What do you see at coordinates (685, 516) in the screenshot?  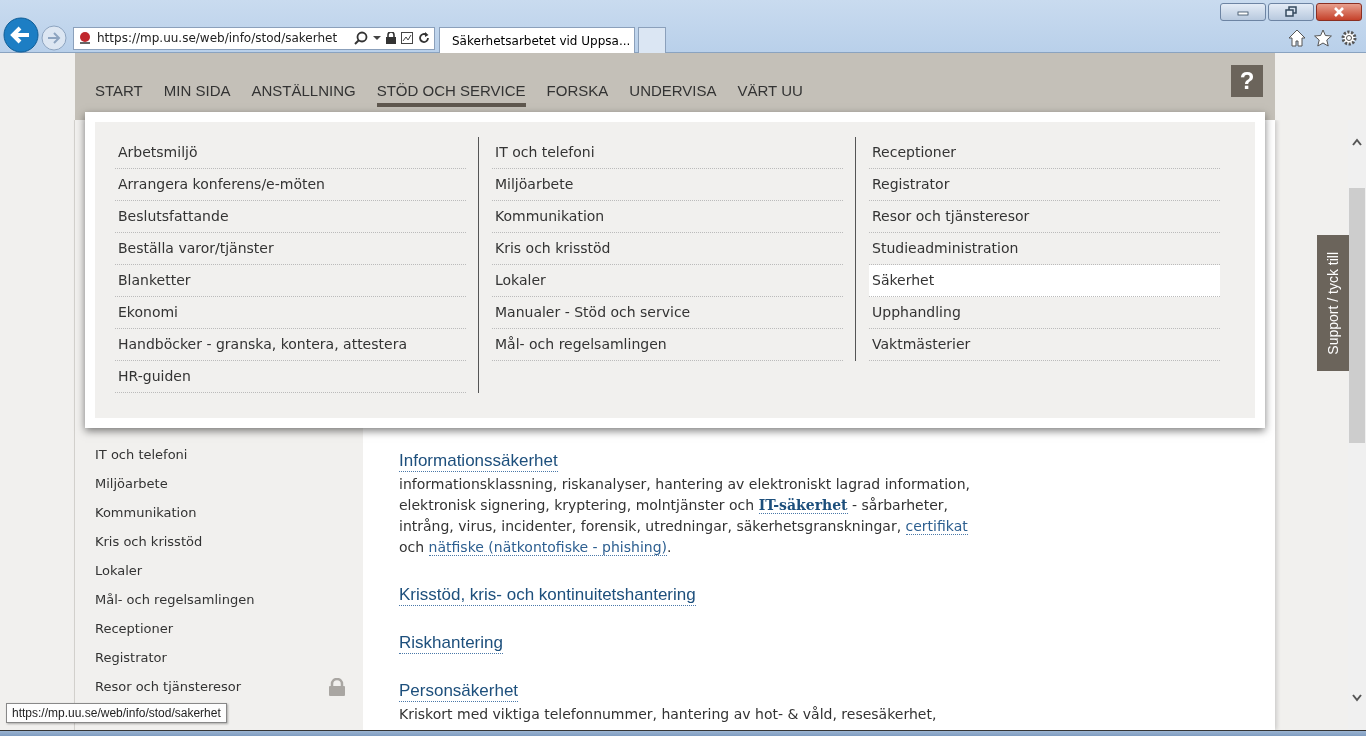 I see `section-description: informationsklassning, riskanalyser, hantering av elektroniskt lagrad information, elektronisk signering, kryptering, molntjänster och IT-säkerhet - sårbarheter, intrång, virus, incidenter, forensik, utredningar, säkerhetsgranskningar, certifikat och nätfiske (nätkontofiske - phishing).` at bounding box center [685, 516].